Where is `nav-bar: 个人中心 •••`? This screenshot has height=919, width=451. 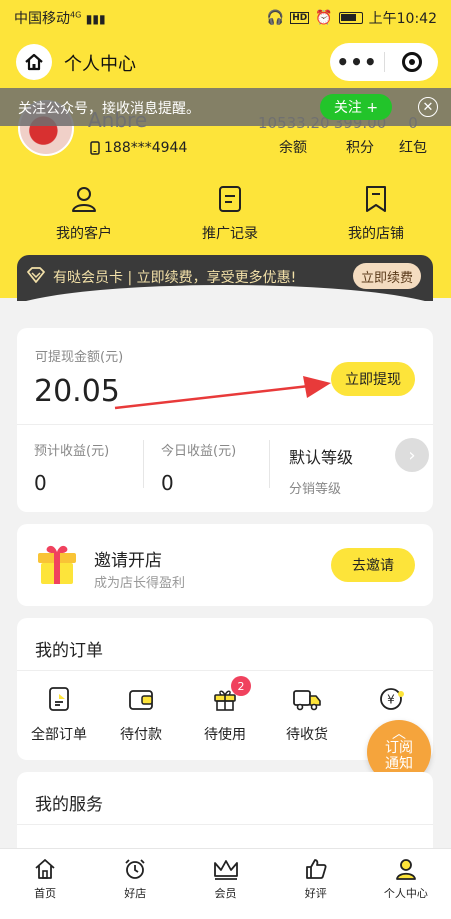
nav-bar: 个人中心 ••• is located at coordinates (225, 62).